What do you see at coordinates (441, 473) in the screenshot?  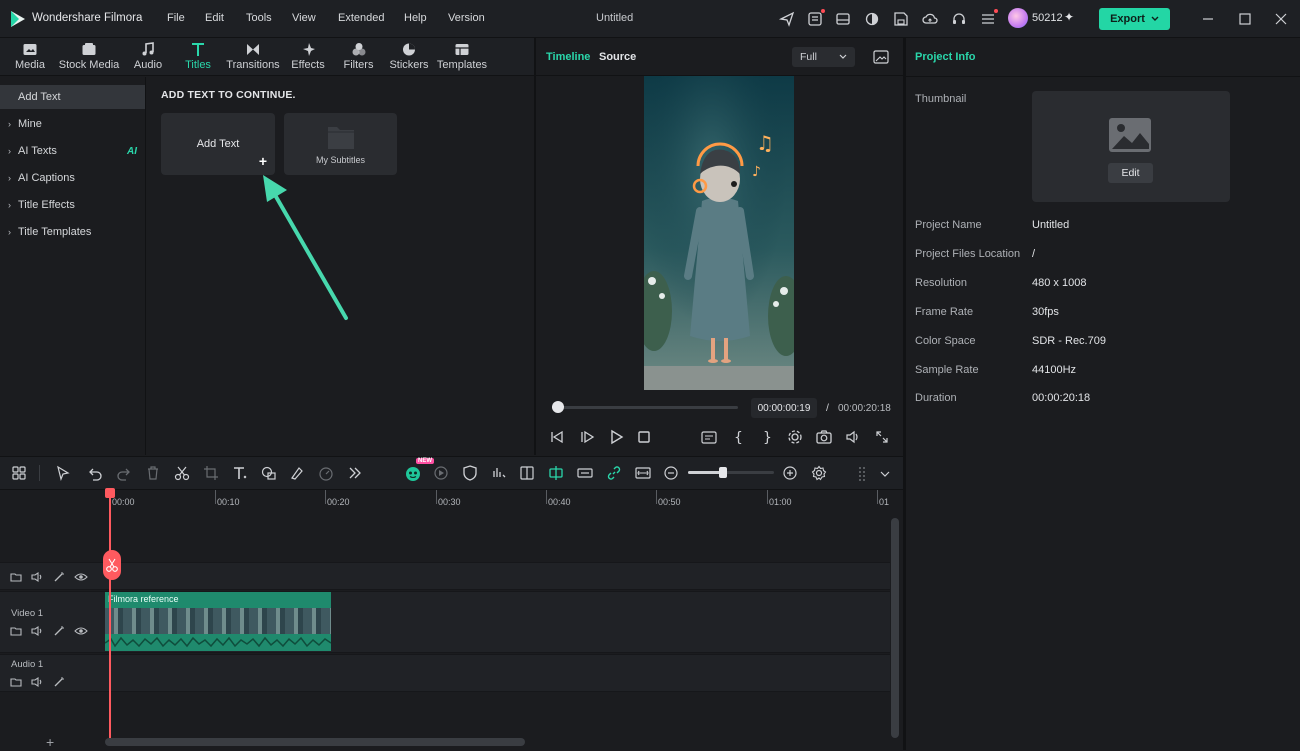 I see `ai-audio-icon` at bounding box center [441, 473].